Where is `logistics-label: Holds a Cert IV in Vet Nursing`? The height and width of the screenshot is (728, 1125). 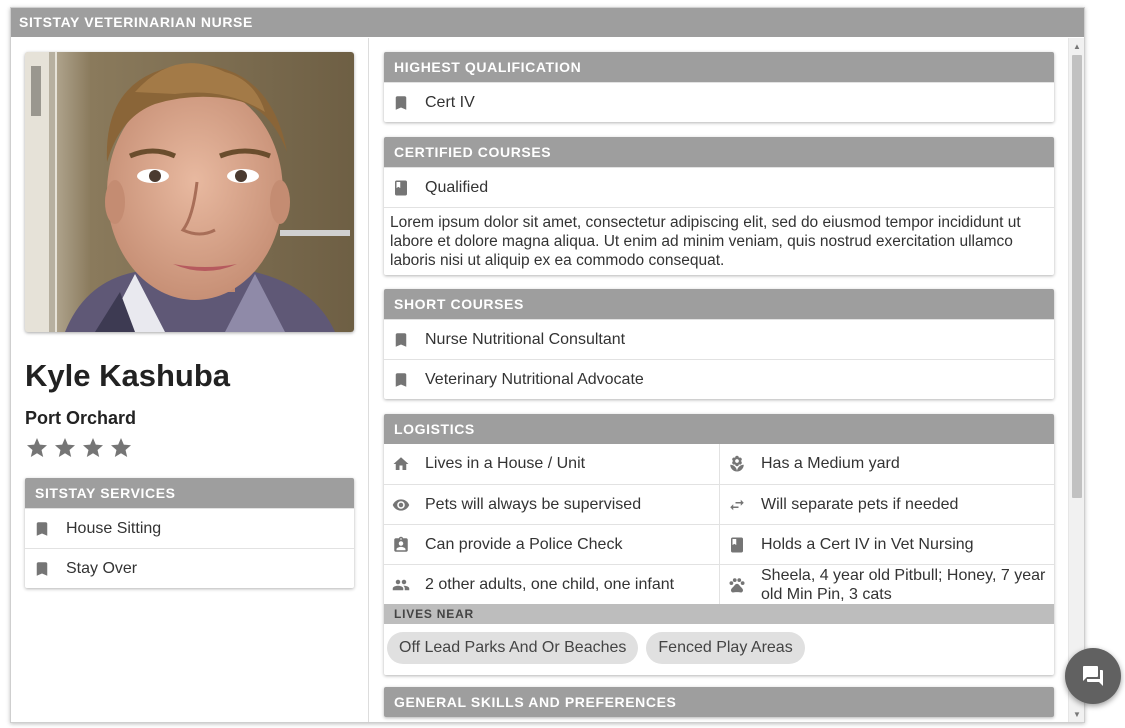 logistics-label: Holds a Cert IV in Vet Nursing is located at coordinates (867, 544).